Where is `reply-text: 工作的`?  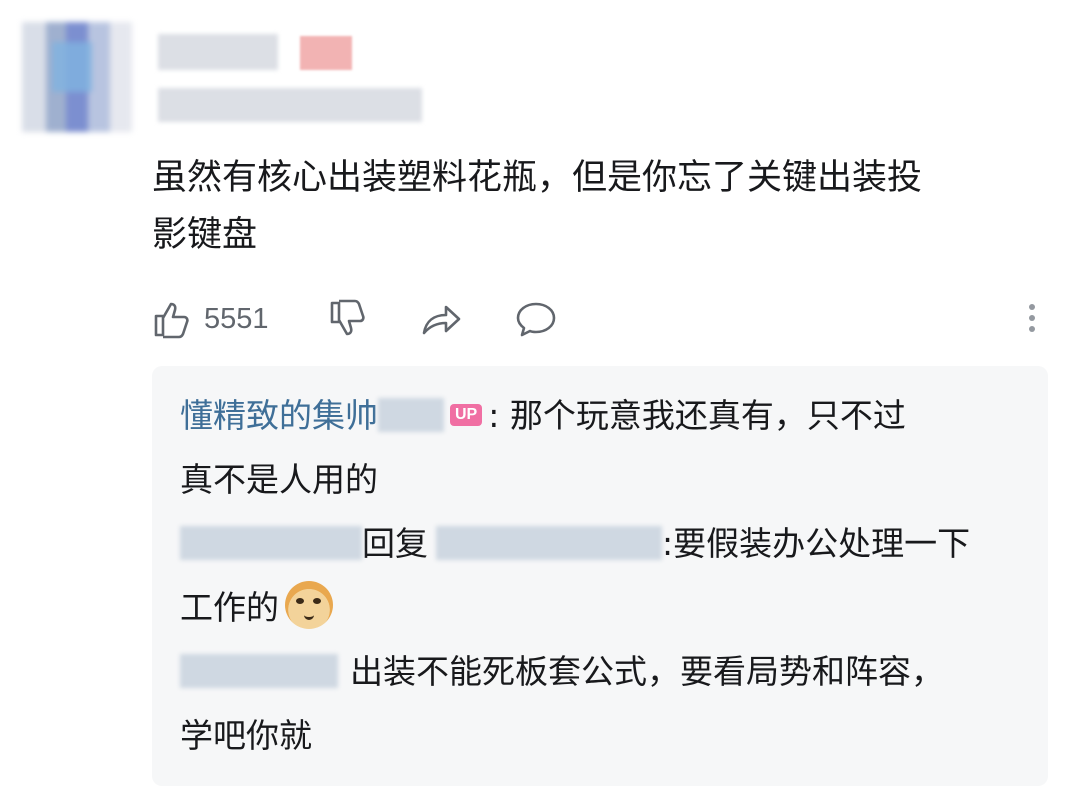
reply-text: 工作的 is located at coordinates (229, 607).